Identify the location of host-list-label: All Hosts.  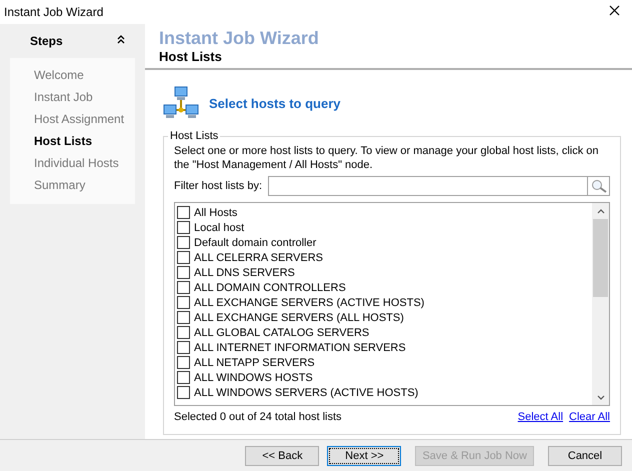
(216, 212).